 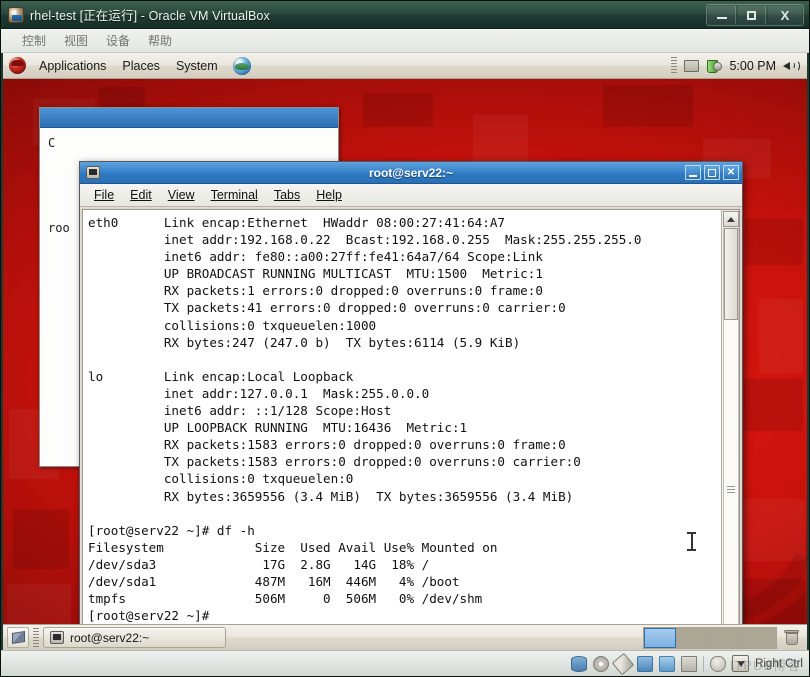 I want to click on terminal-window-controls: ✕, so click(x=712, y=172).